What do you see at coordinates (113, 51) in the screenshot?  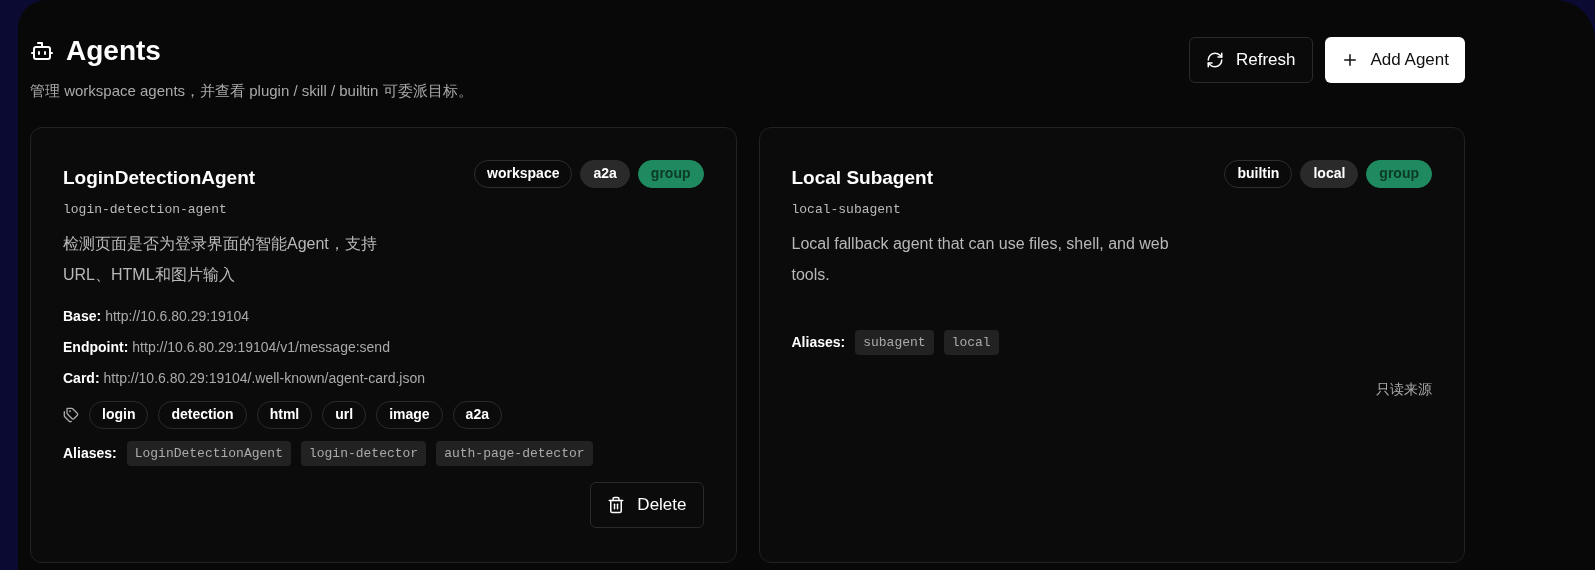 I see `page-title: Agents` at bounding box center [113, 51].